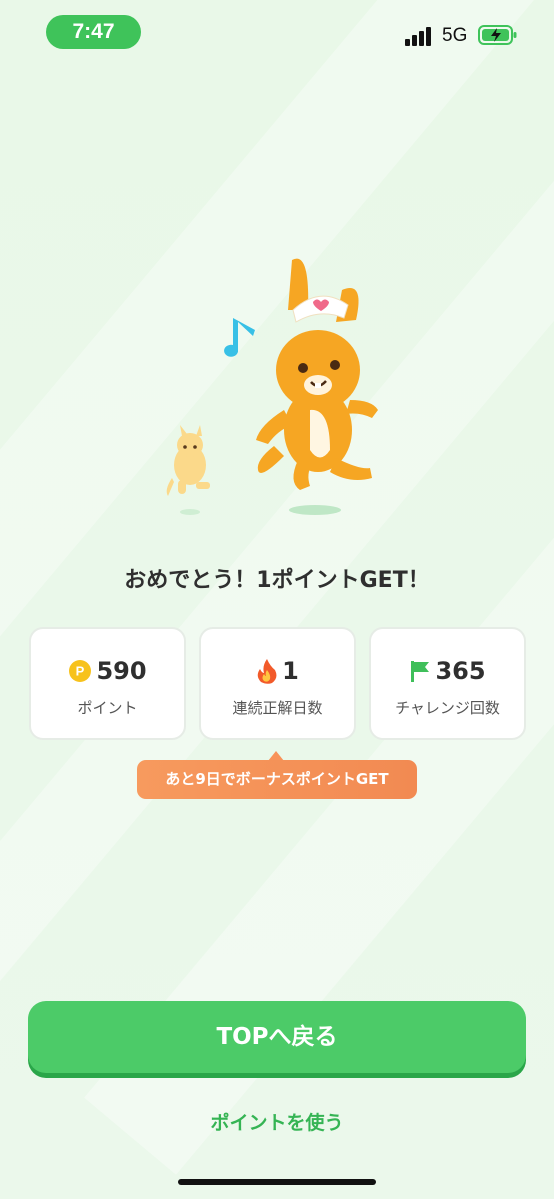 This screenshot has width=554, height=1199. I want to click on network-type: 5G, so click(455, 35).